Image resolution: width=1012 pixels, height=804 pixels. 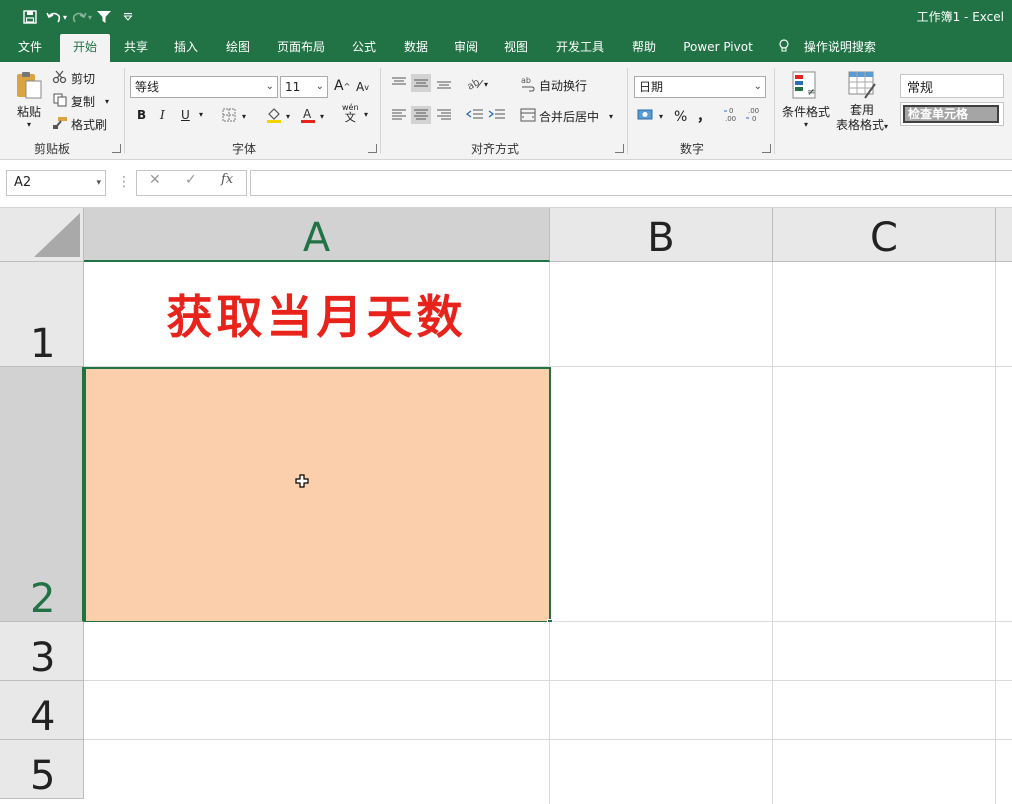 What do you see at coordinates (107, 101) in the screenshot?
I see `copy-dropdown-icon: ▾` at bounding box center [107, 101].